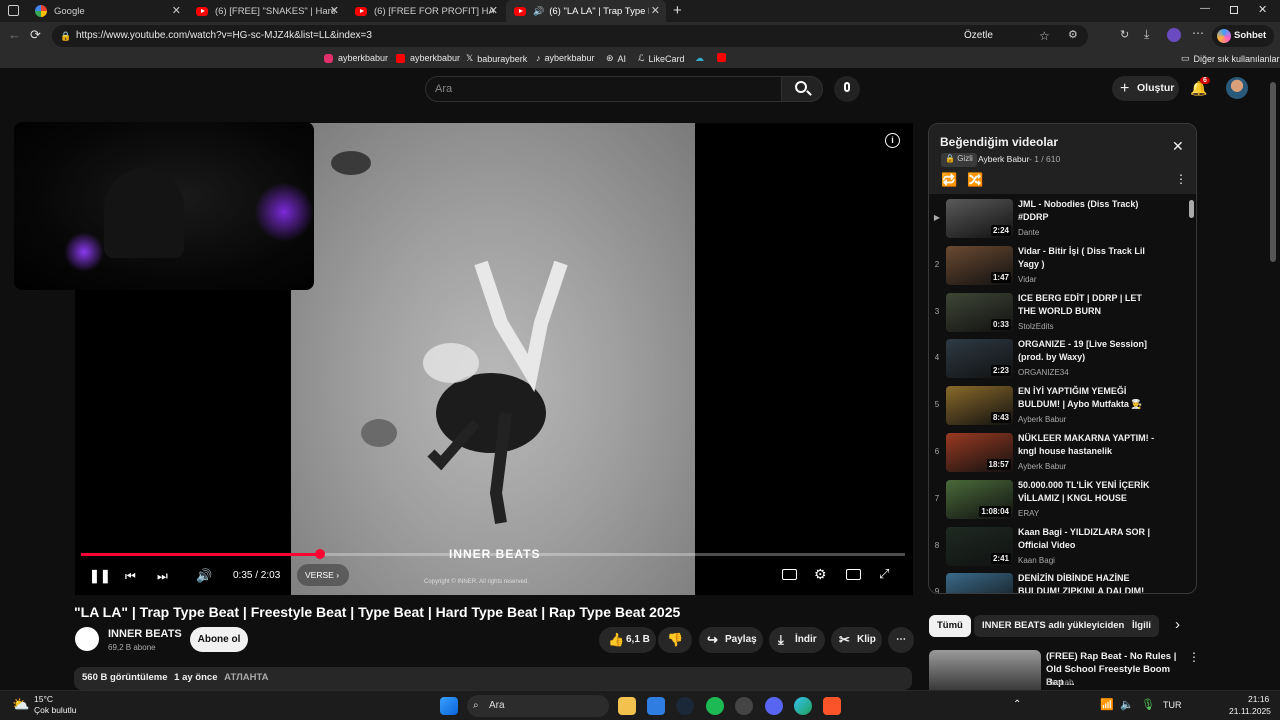 This screenshot has width=1280, height=720. I want to click on create-button: + Oluştur, so click(1145, 88).